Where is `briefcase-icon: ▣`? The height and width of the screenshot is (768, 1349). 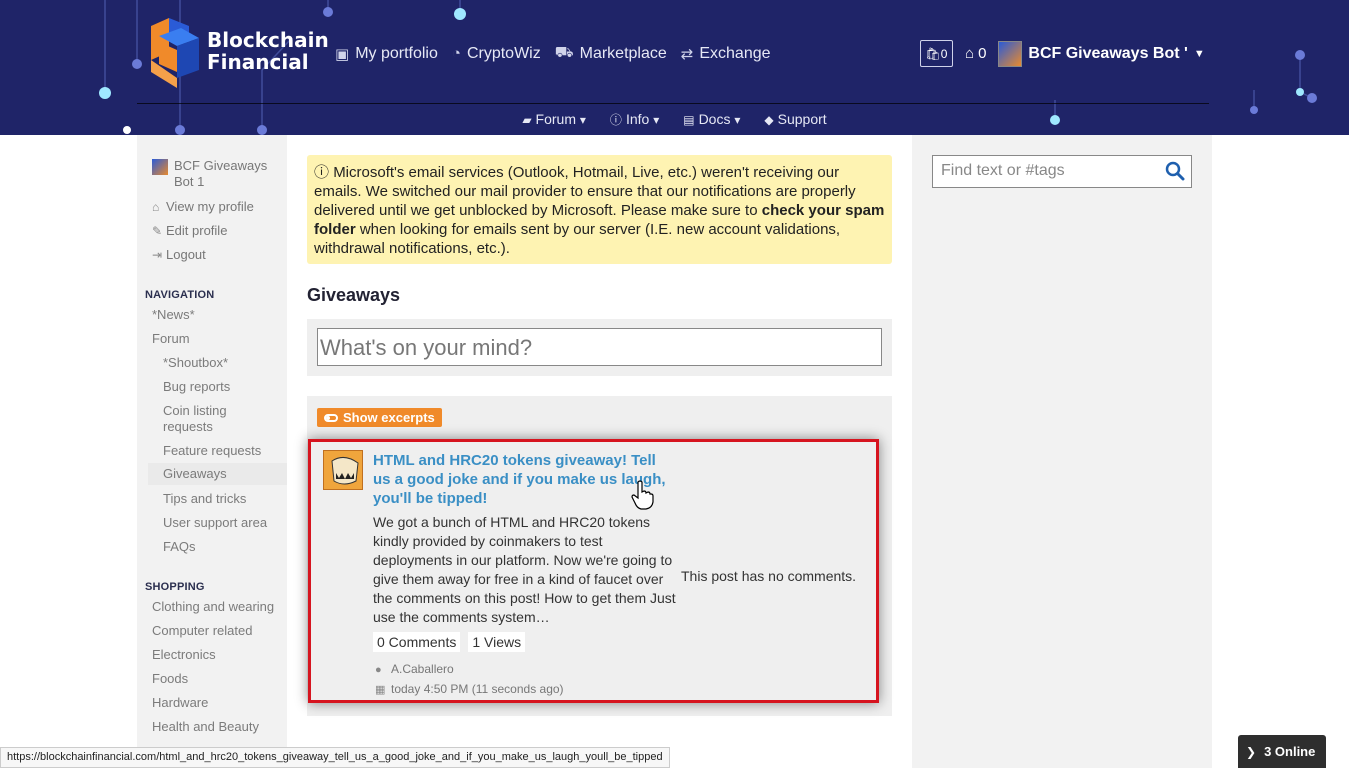 briefcase-icon: ▣ is located at coordinates (342, 54).